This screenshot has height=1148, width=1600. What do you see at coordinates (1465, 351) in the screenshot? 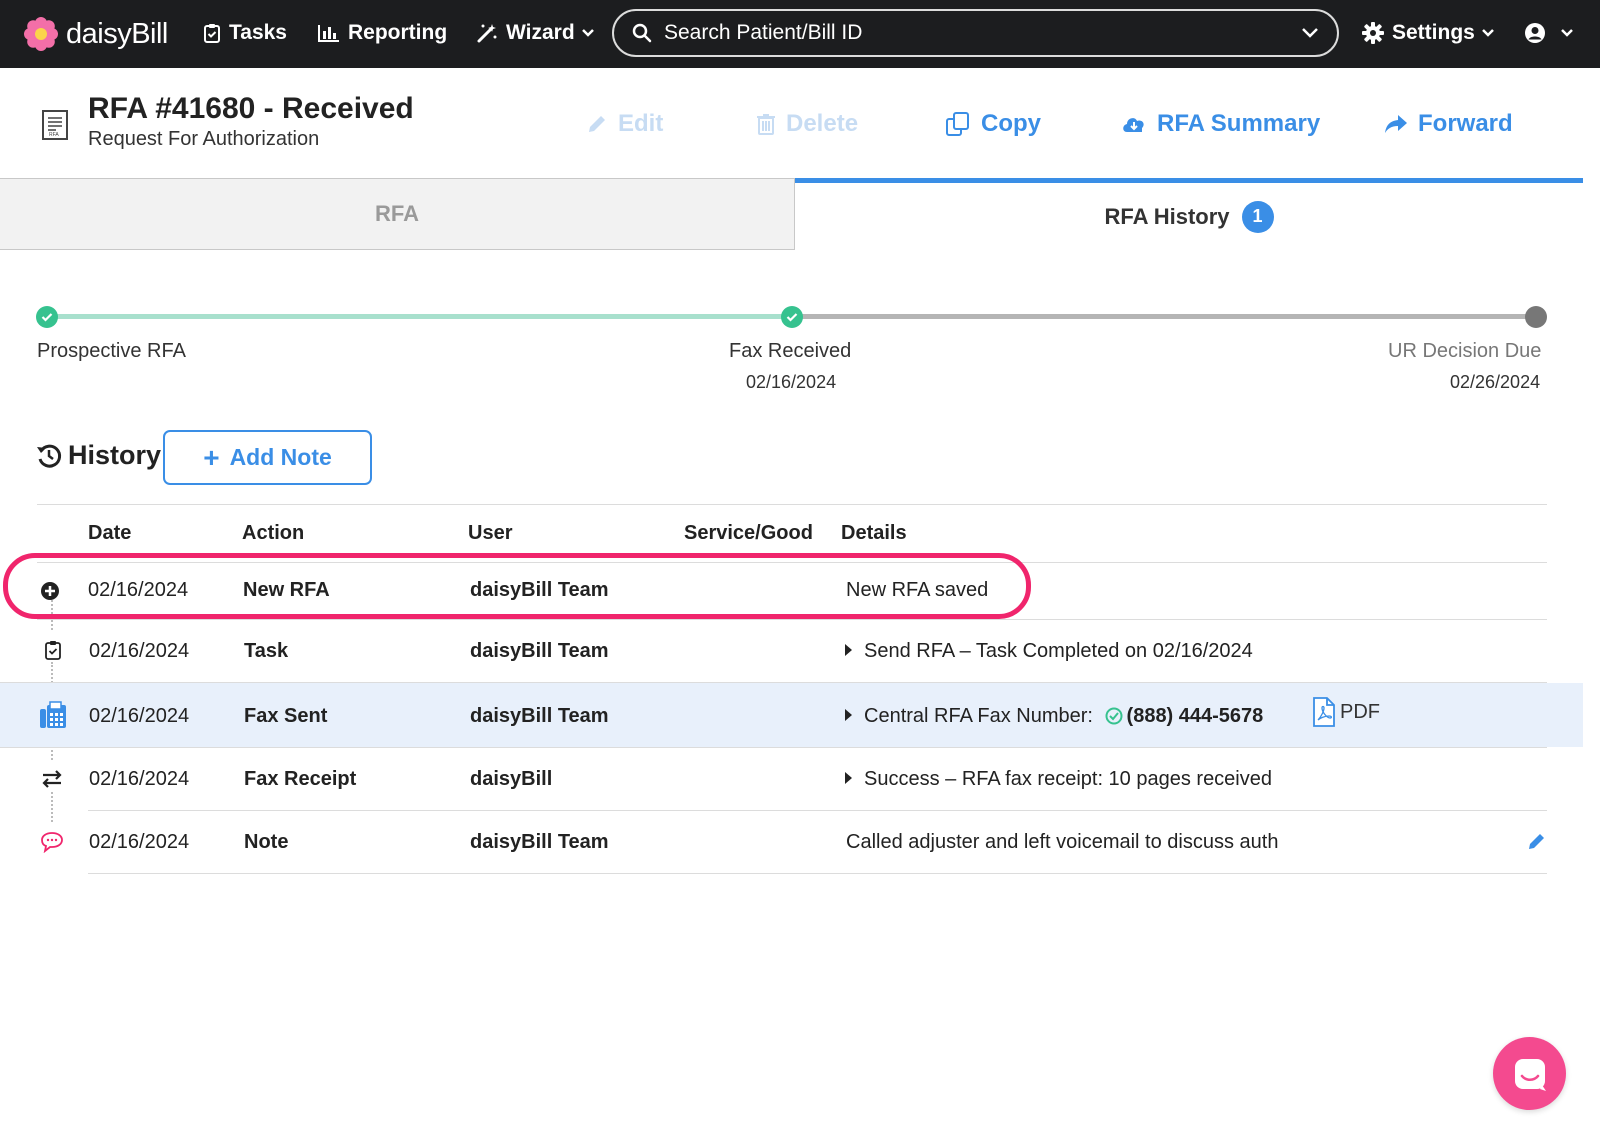
I see `timeline-label-ur-decision-due: UR Decision Due` at bounding box center [1465, 351].